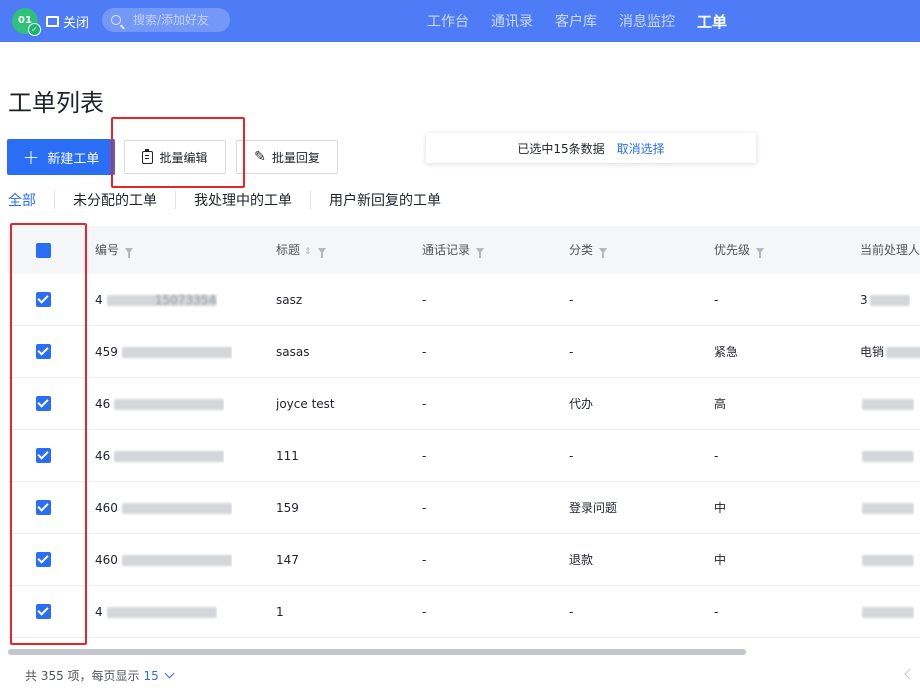  Describe the element at coordinates (169, 673) in the screenshot. I see `chevron-down-icon` at that location.